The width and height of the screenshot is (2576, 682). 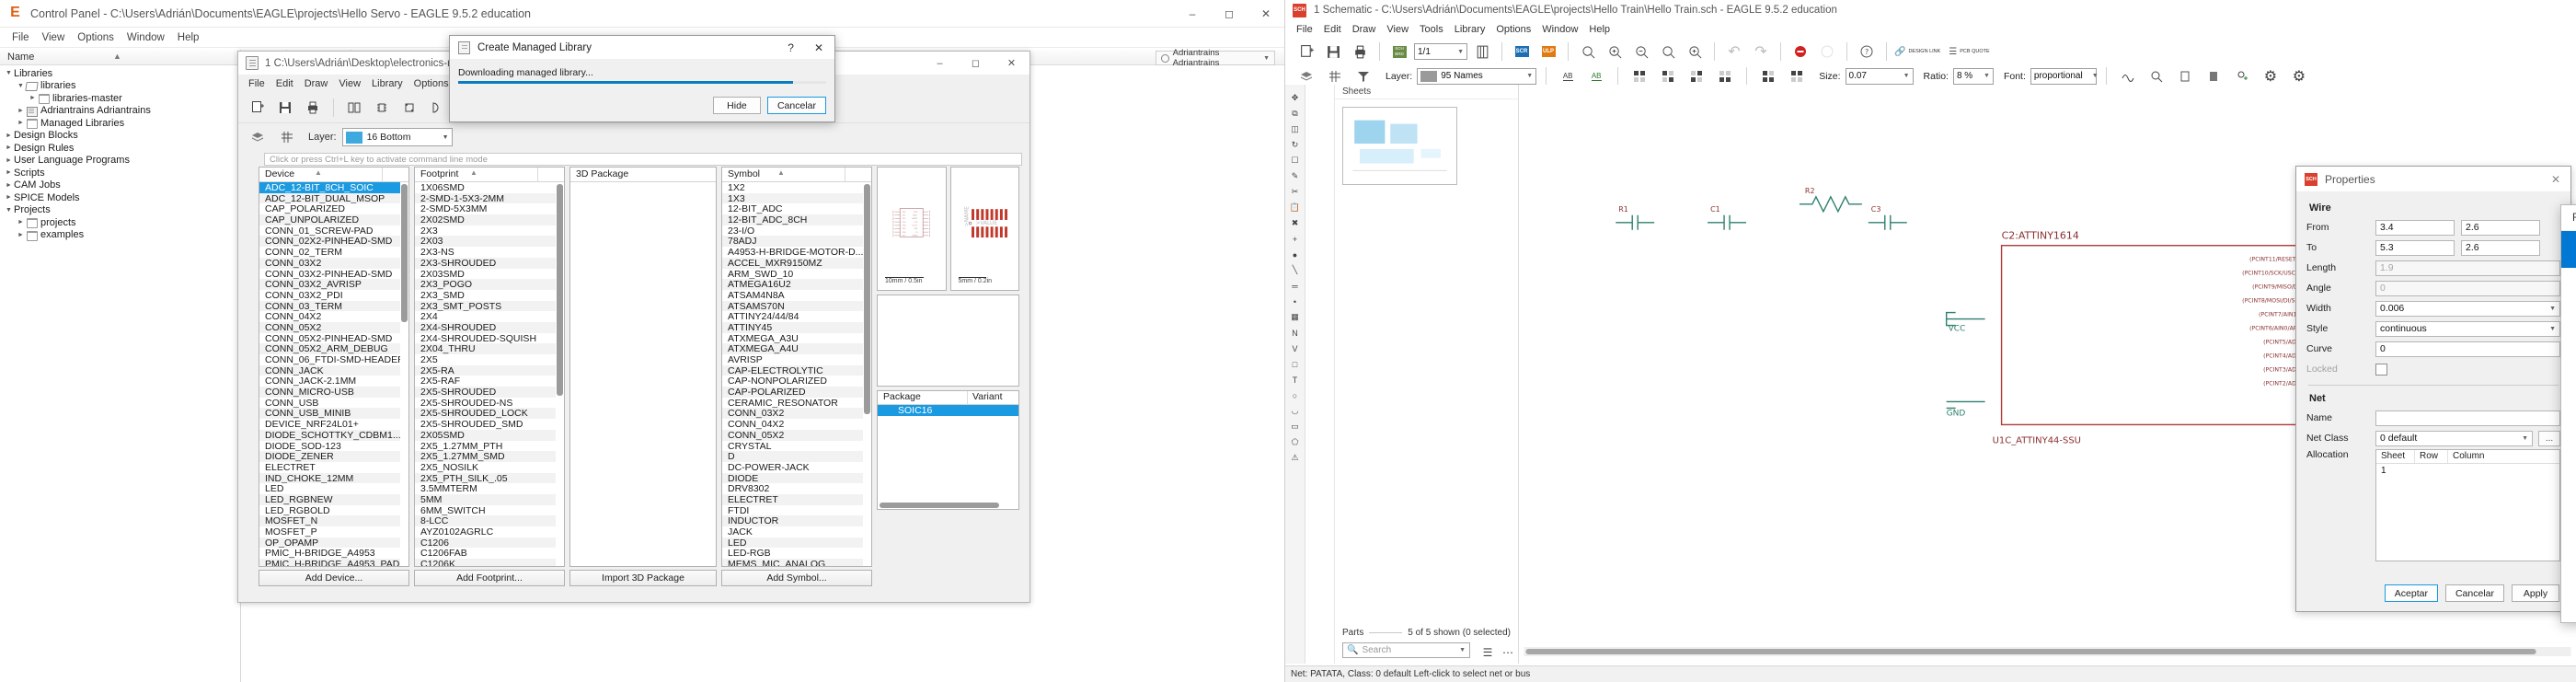 What do you see at coordinates (120, 235) in the screenshot?
I see `tree-item-examples: ► examples` at bounding box center [120, 235].